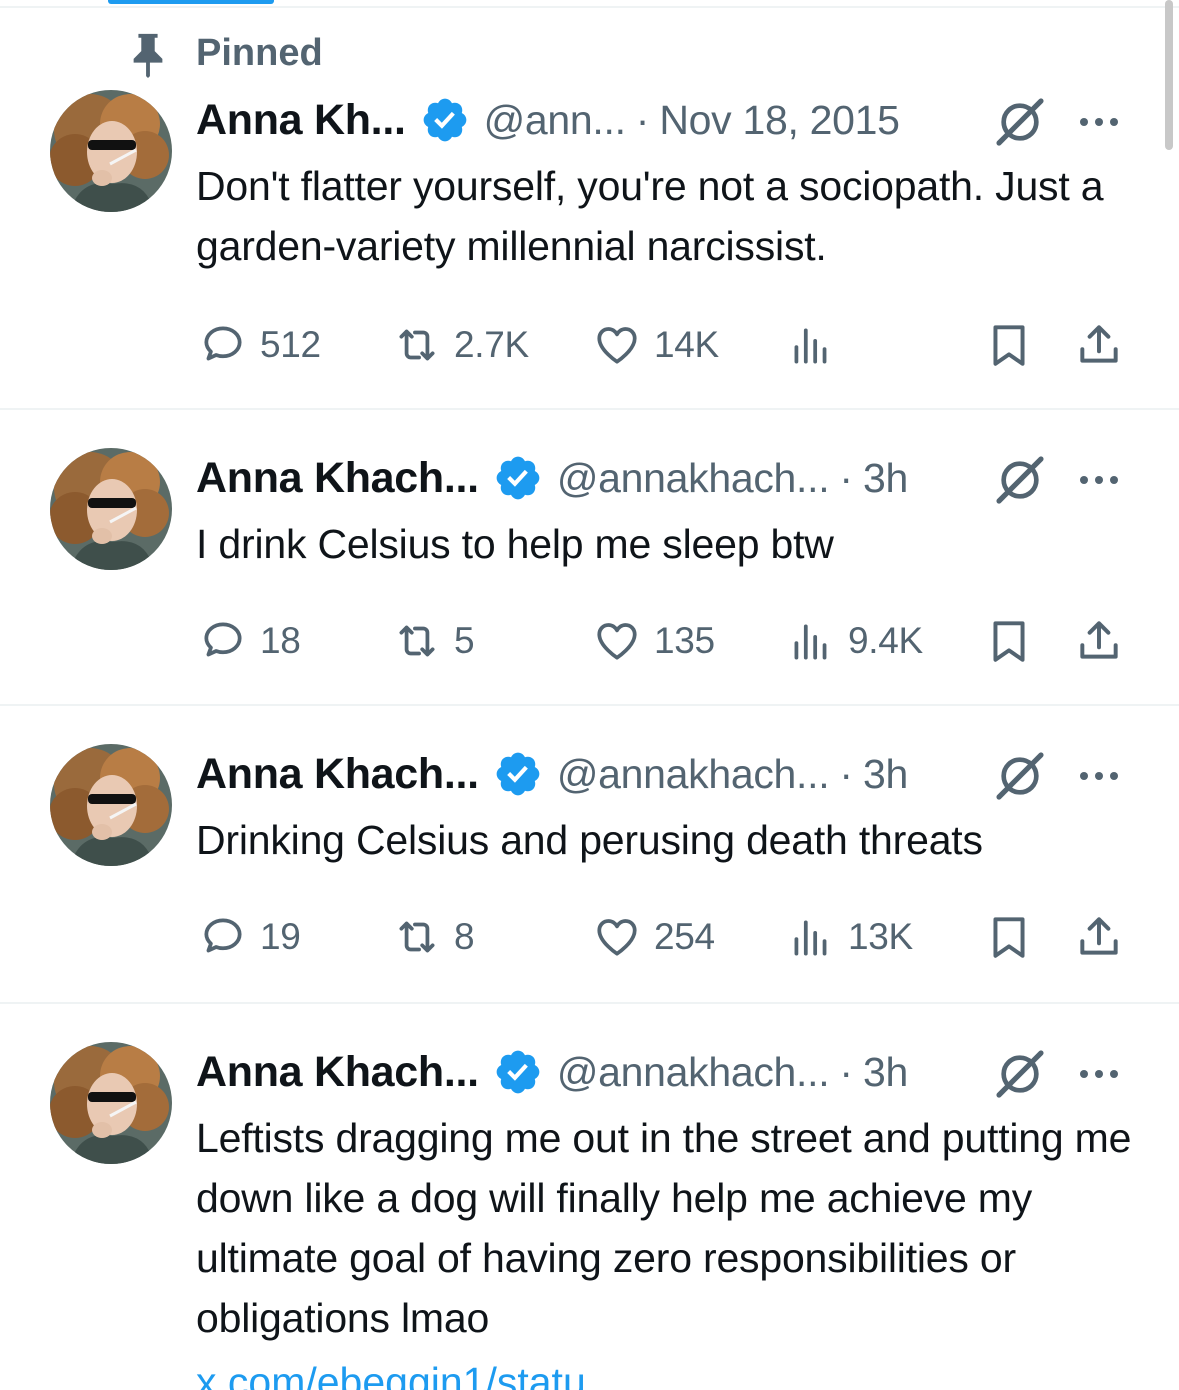 The image size is (1179, 1390). I want to click on pin-icon, so click(148, 55).